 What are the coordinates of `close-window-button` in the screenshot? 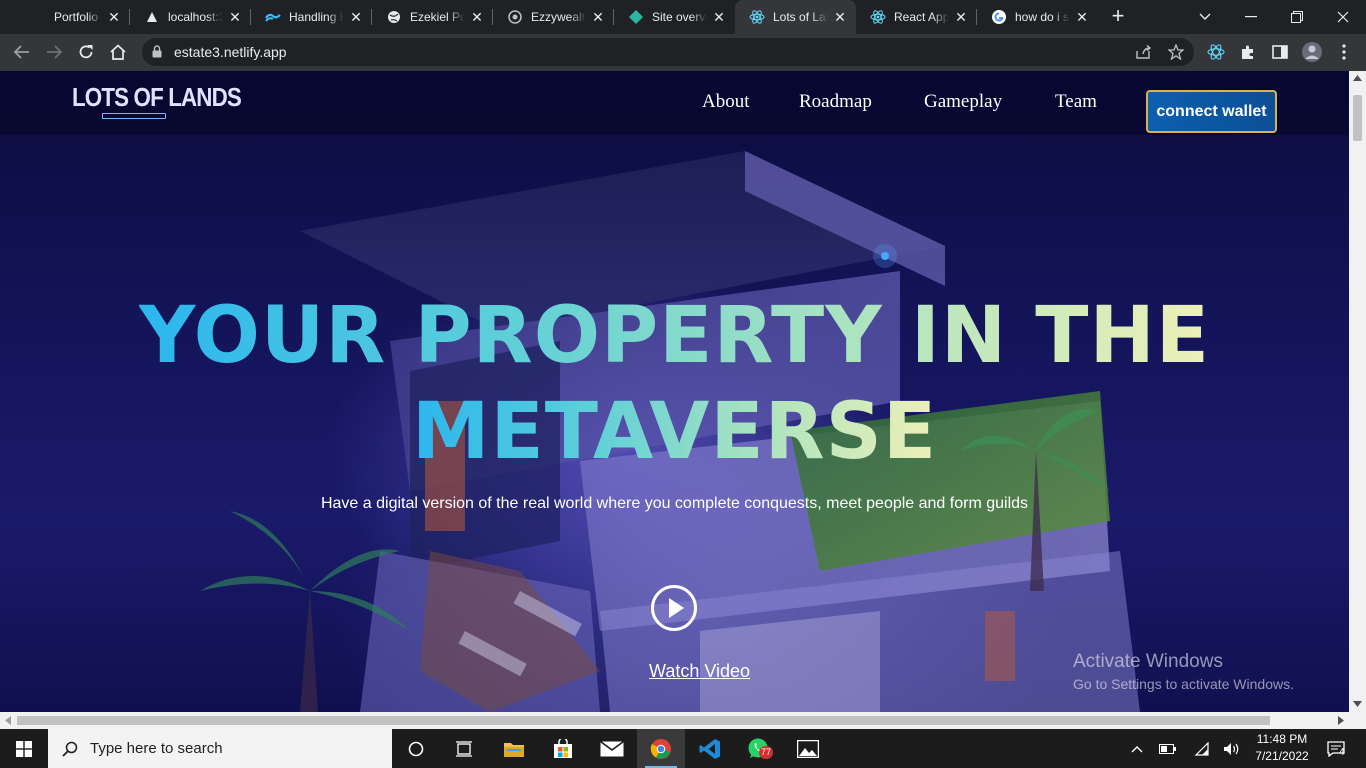 It's located at (1343, 17).